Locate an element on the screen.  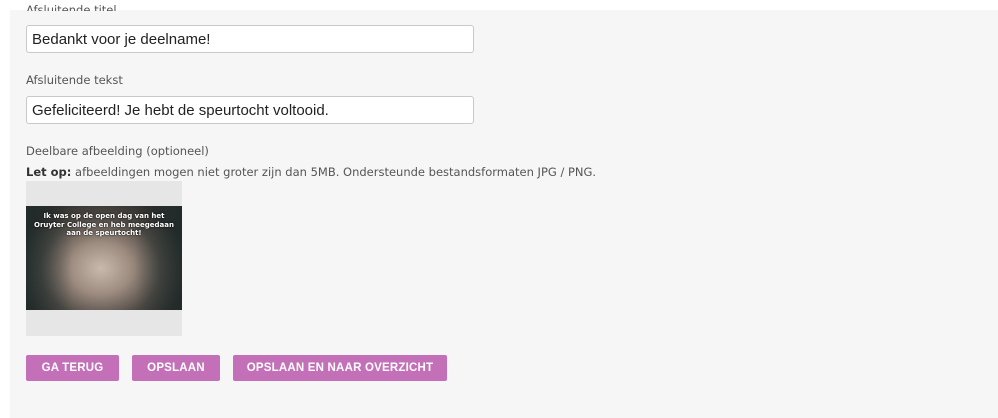
note-prefix: Let op: is located at coordinates (49, 172).